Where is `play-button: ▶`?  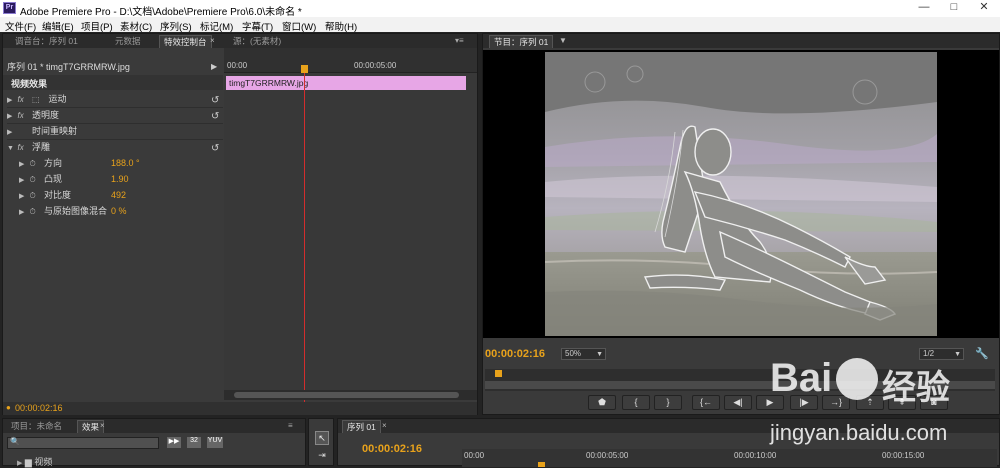
play-button: ▶ is located at coordinates (770, 402).